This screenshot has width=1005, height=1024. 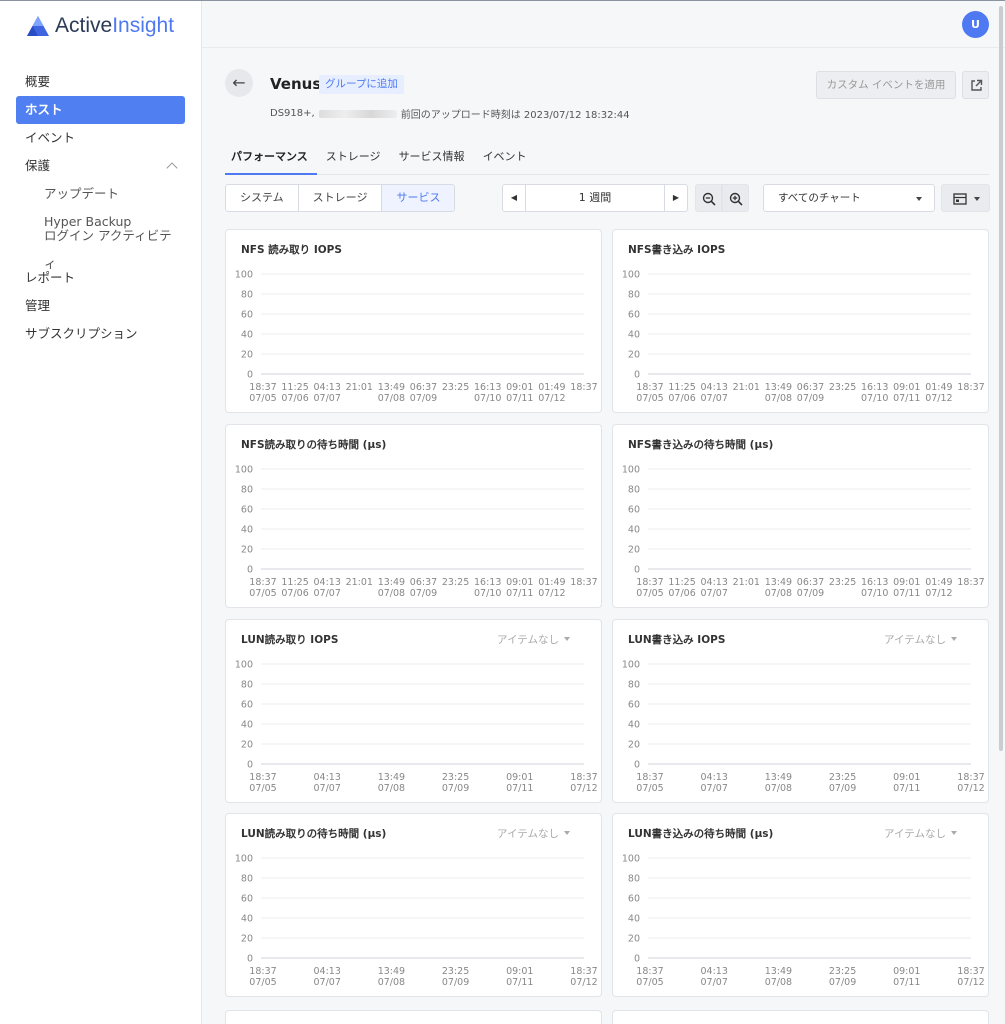 I want to click on zoom-out-button, so click(x=708, y=198).